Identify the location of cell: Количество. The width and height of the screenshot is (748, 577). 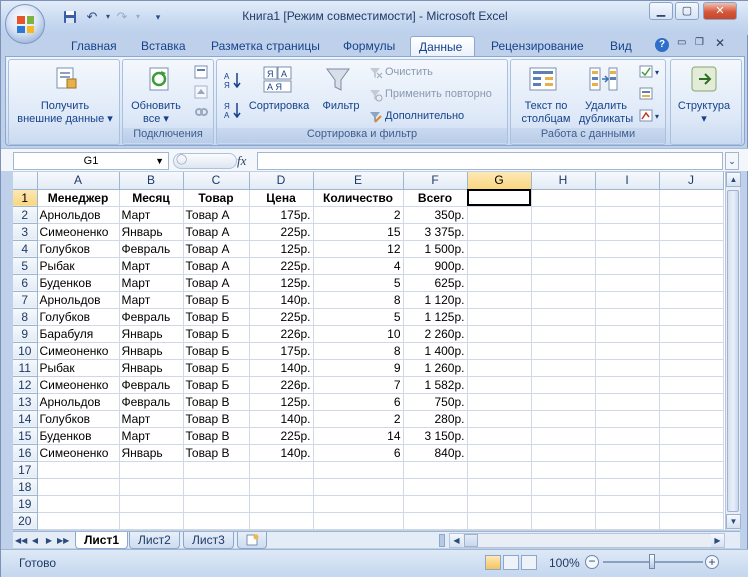
(358, 198).